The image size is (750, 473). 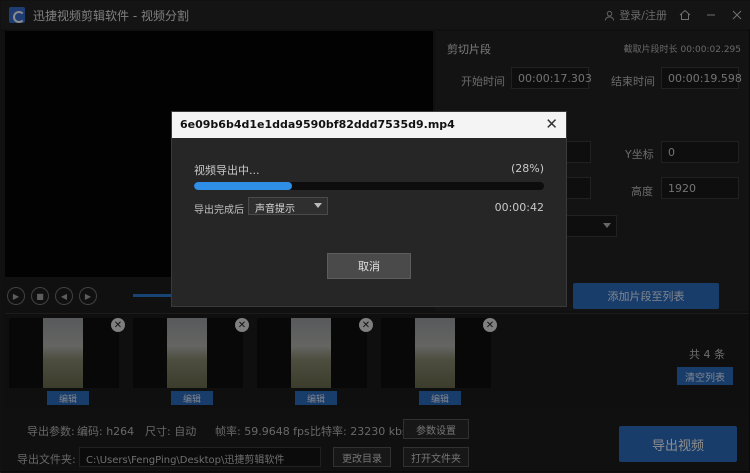 I want to click on dialog-header: 6e09b6b4d1e1dda9590bf82ddd7535d9.mp4 ✕, so click(x=369, y=125).